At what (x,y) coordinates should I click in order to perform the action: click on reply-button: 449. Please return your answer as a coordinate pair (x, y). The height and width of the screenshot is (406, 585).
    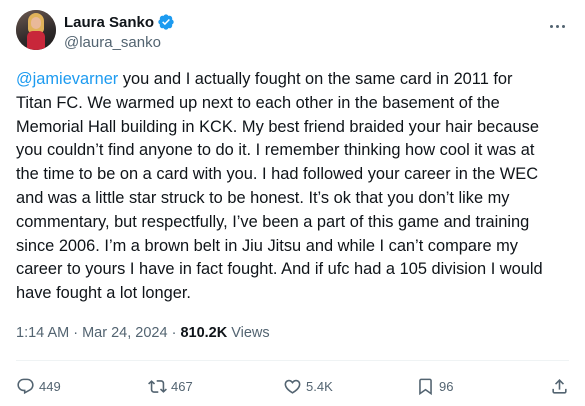
    Looking at the image, I should click on (38, 386).